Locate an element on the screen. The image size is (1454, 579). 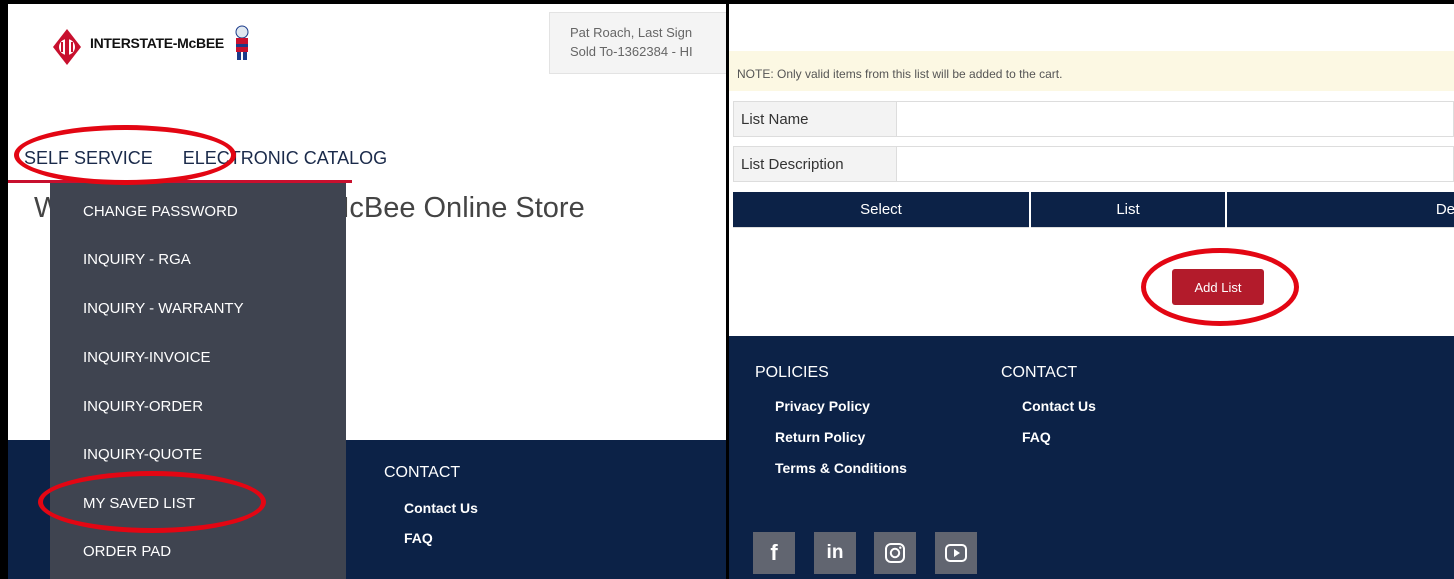
list-name-input is located at coordinates (1175, 119).